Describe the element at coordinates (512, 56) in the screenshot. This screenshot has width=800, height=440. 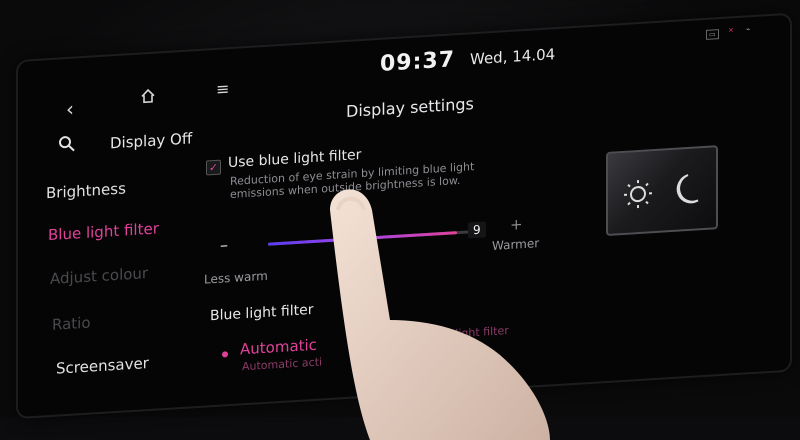
I see `date-label: Wed, 14.04` at that location.